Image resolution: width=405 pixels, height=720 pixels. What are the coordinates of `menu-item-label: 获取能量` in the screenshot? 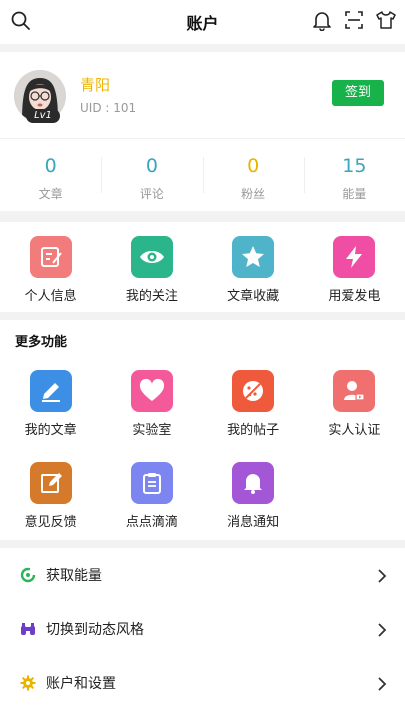 It's located at (74, 576).